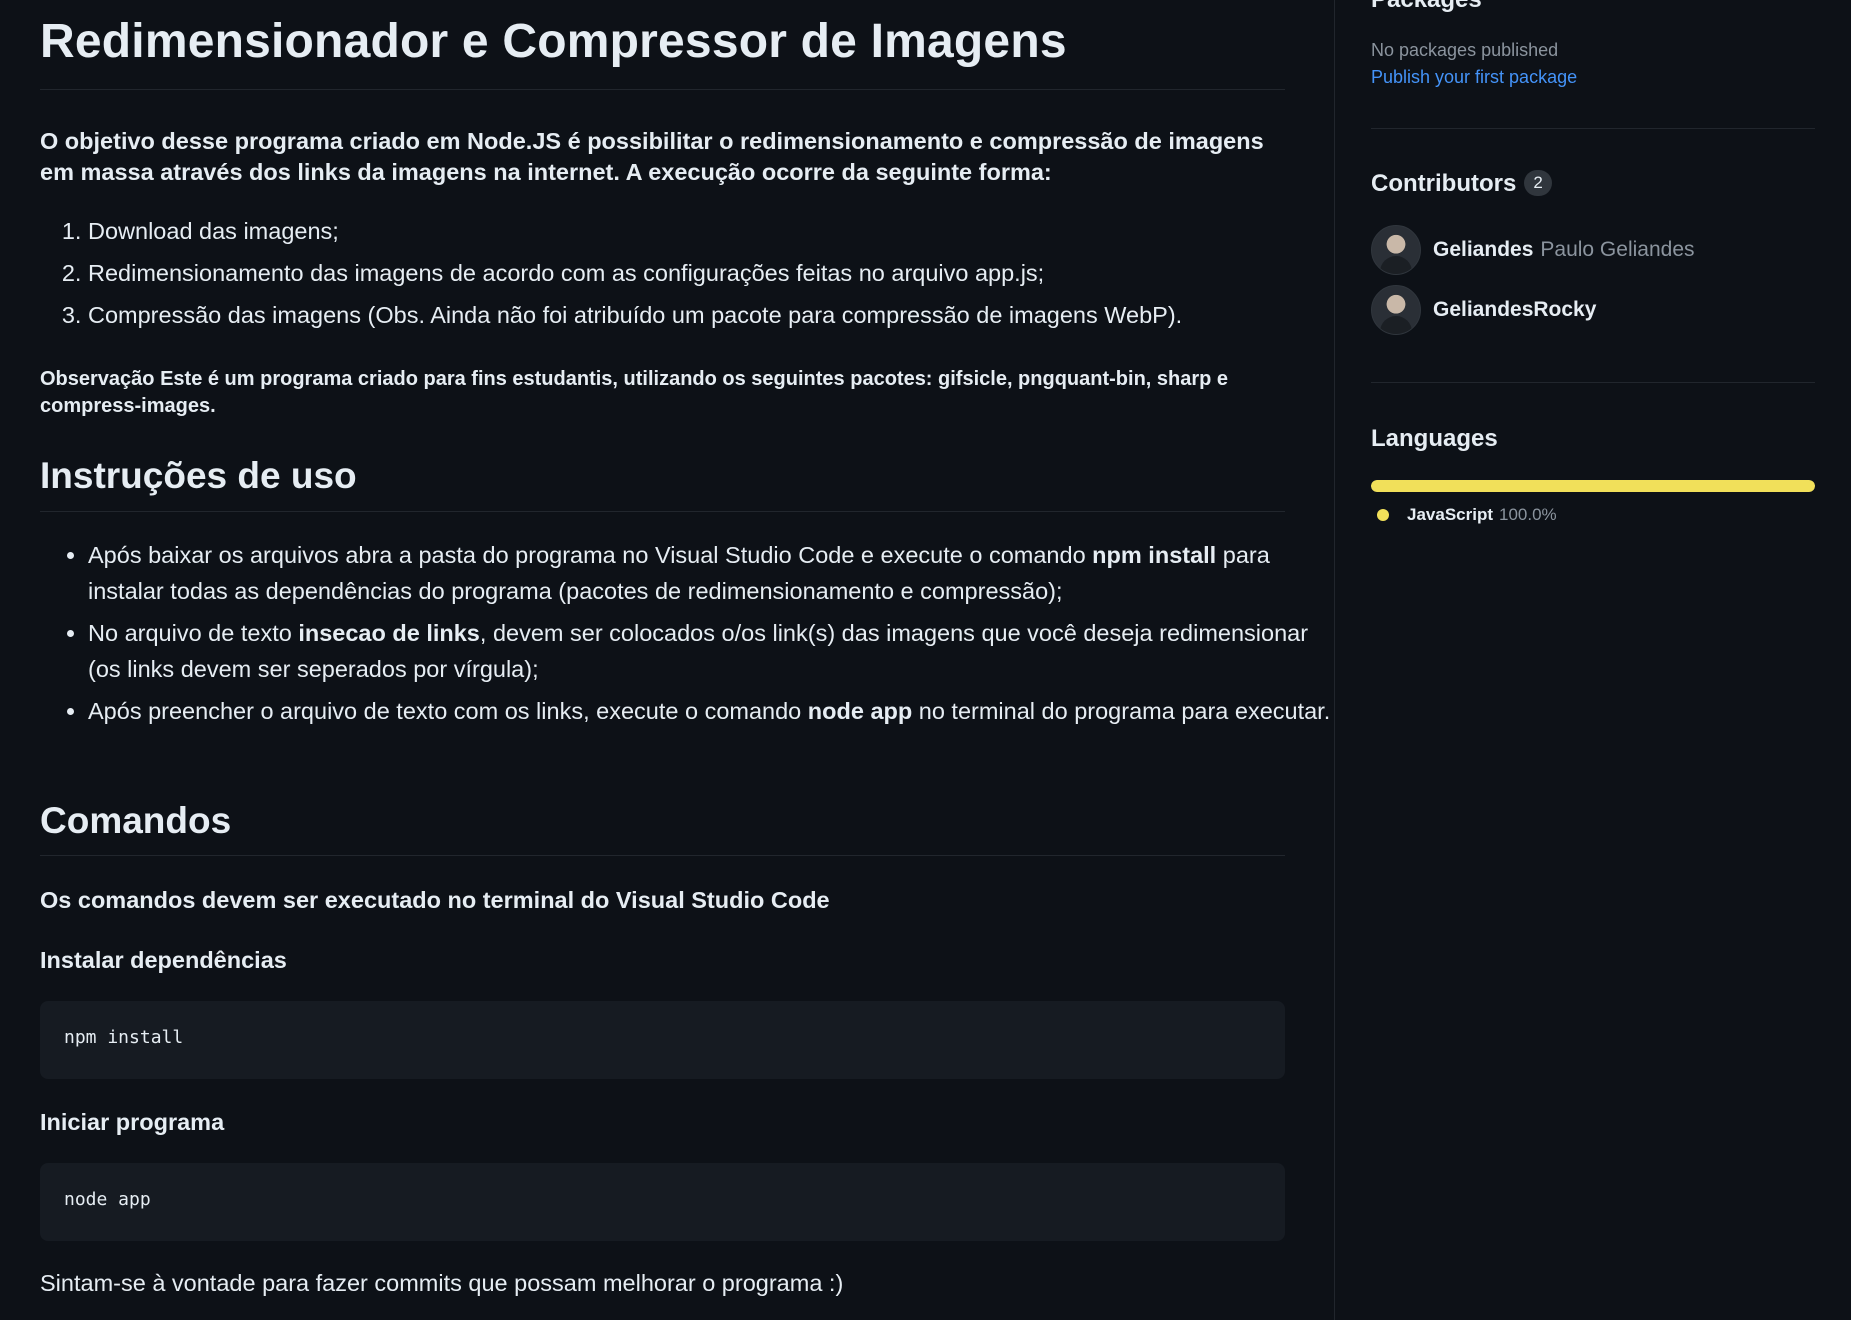 The image size is (1851, 1320). I want to click on contributor-item: GeliandesRocky, so click(1483, 310).